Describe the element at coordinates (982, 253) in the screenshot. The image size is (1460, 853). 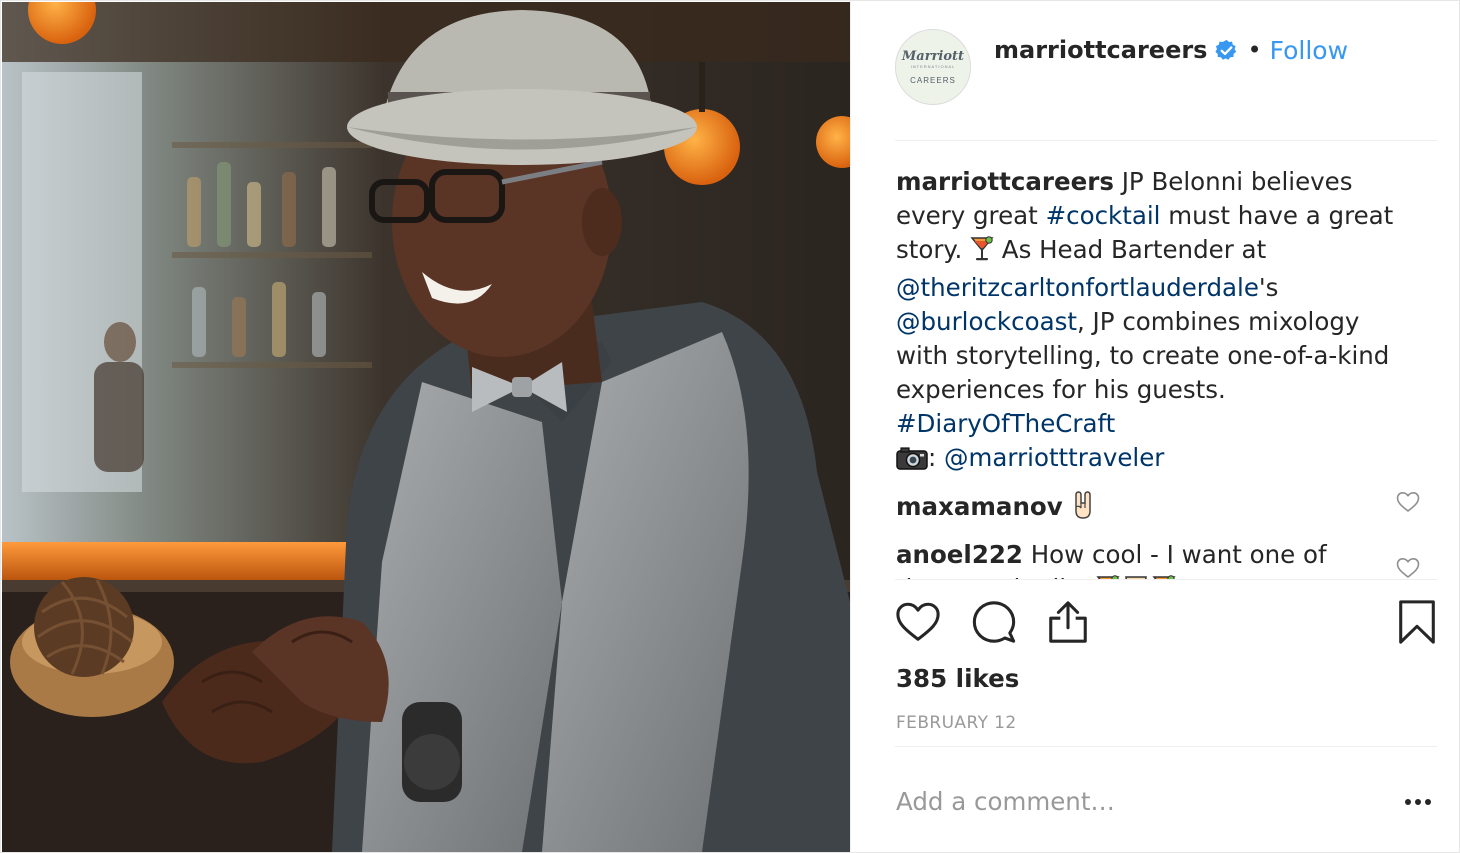
I see `cocktail-emoji-icon` at that location.